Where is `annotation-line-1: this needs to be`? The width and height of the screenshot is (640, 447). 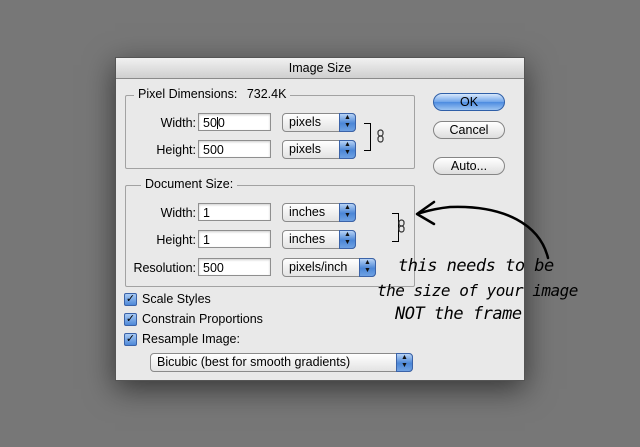
annotation-line-1: this needs to be is located at coordinates (476, 266).